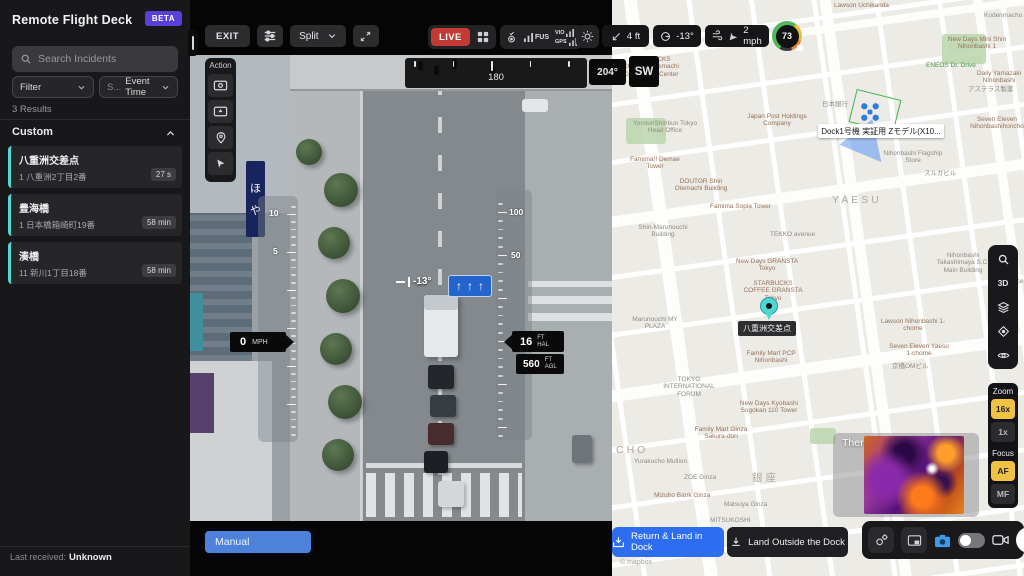 The width and height of the screenshot is (1024, 576). I want to click on map-label: Marunouchi MY PLAZA, so click(655, 323).